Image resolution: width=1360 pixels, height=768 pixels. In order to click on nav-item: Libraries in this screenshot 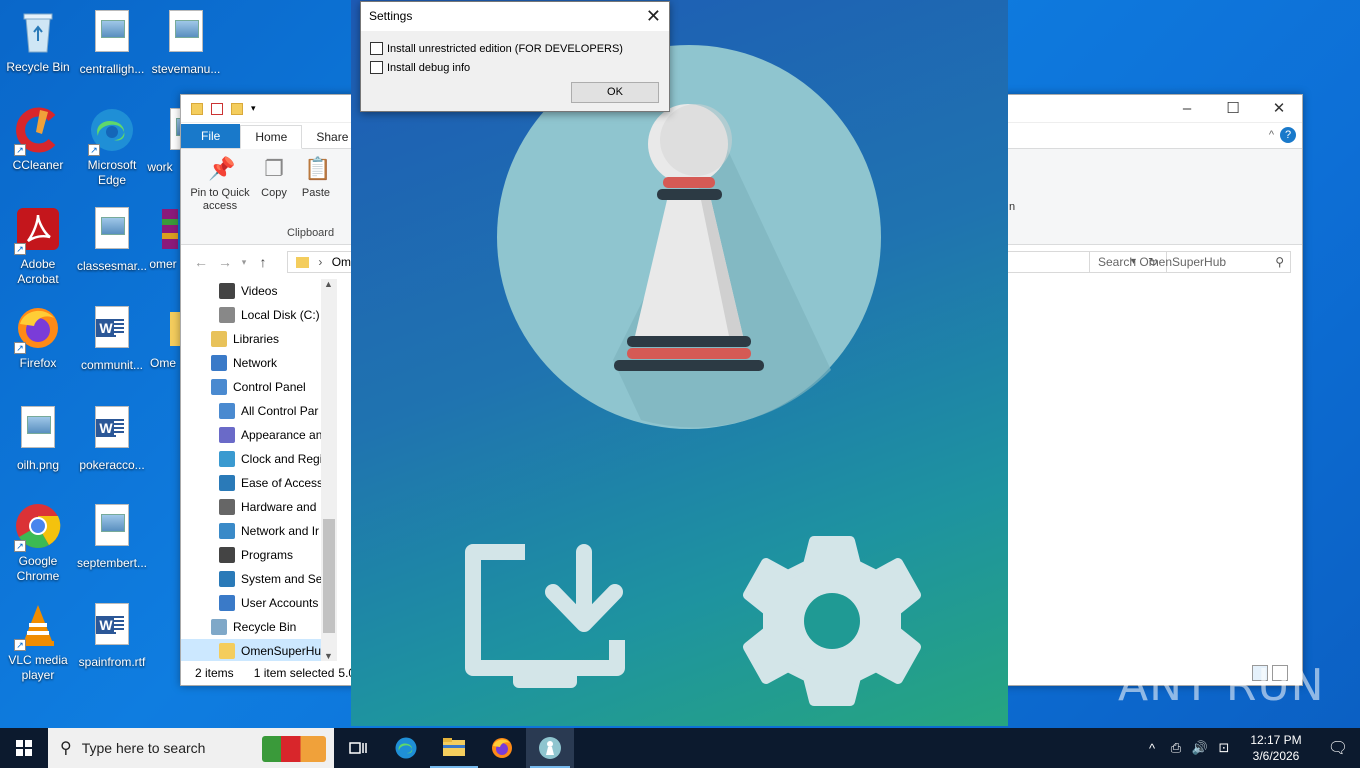, I will do `click(259, 339)`.